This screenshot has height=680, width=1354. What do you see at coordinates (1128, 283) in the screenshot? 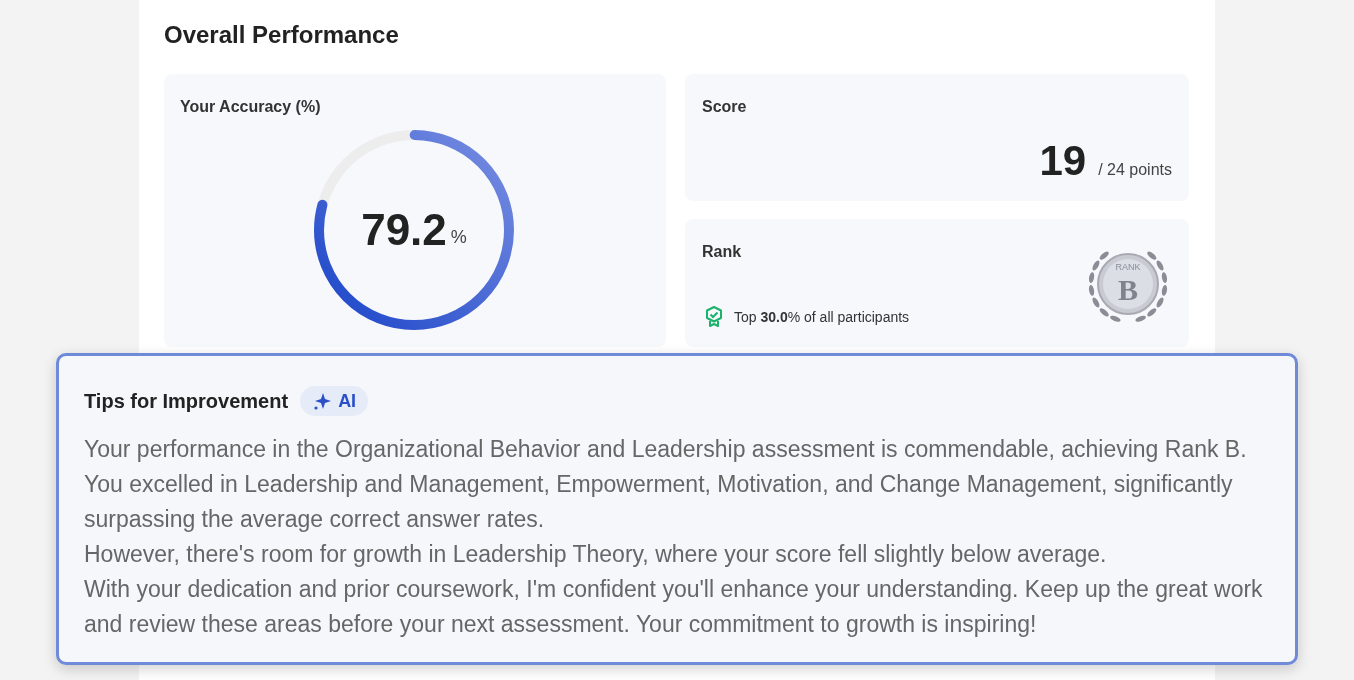
I see `rank-medal-drawing: RANK B` at bounding box center [1128, 283].